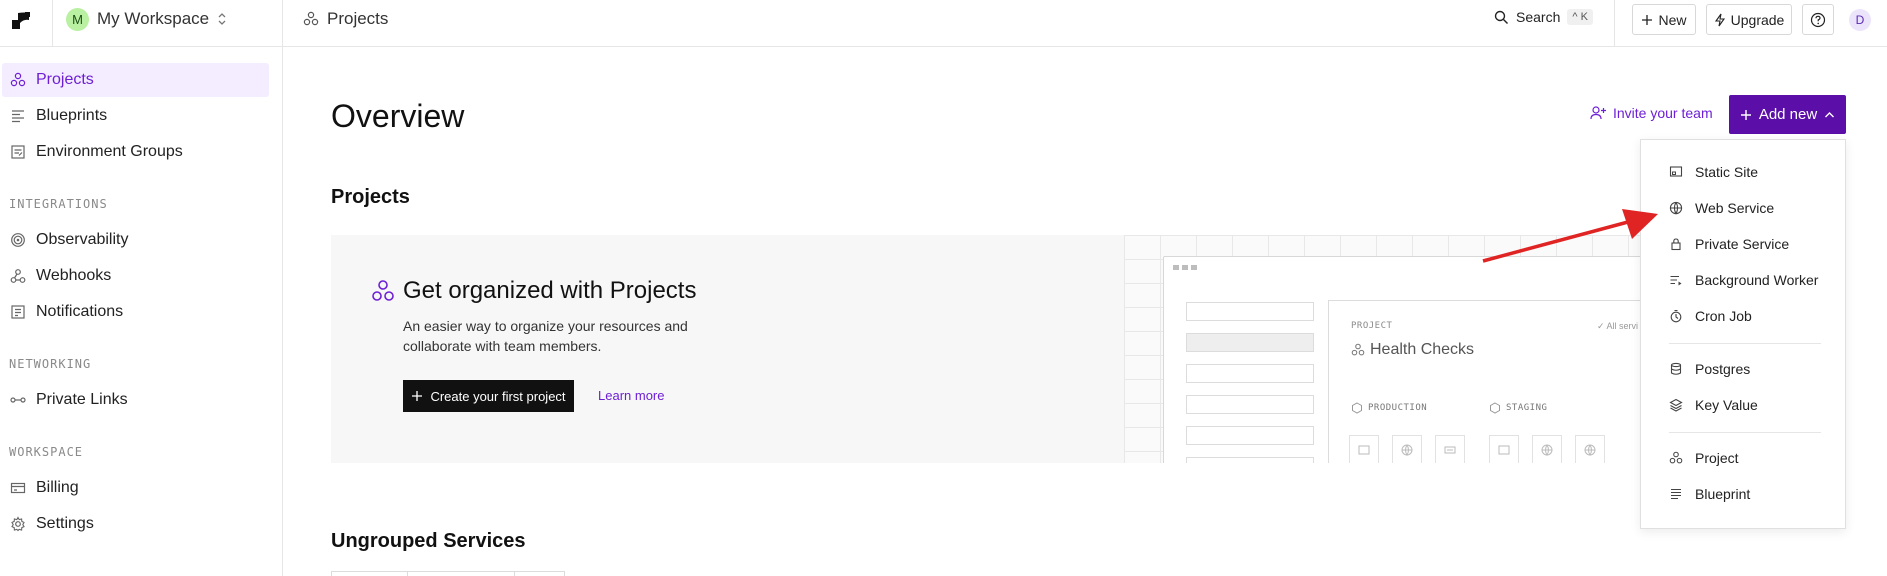  What do you see at coordinates (1709, 369) in the screenshot?
I see `menu-item-postgres: Postgres` at bounding box center [1709, 369].